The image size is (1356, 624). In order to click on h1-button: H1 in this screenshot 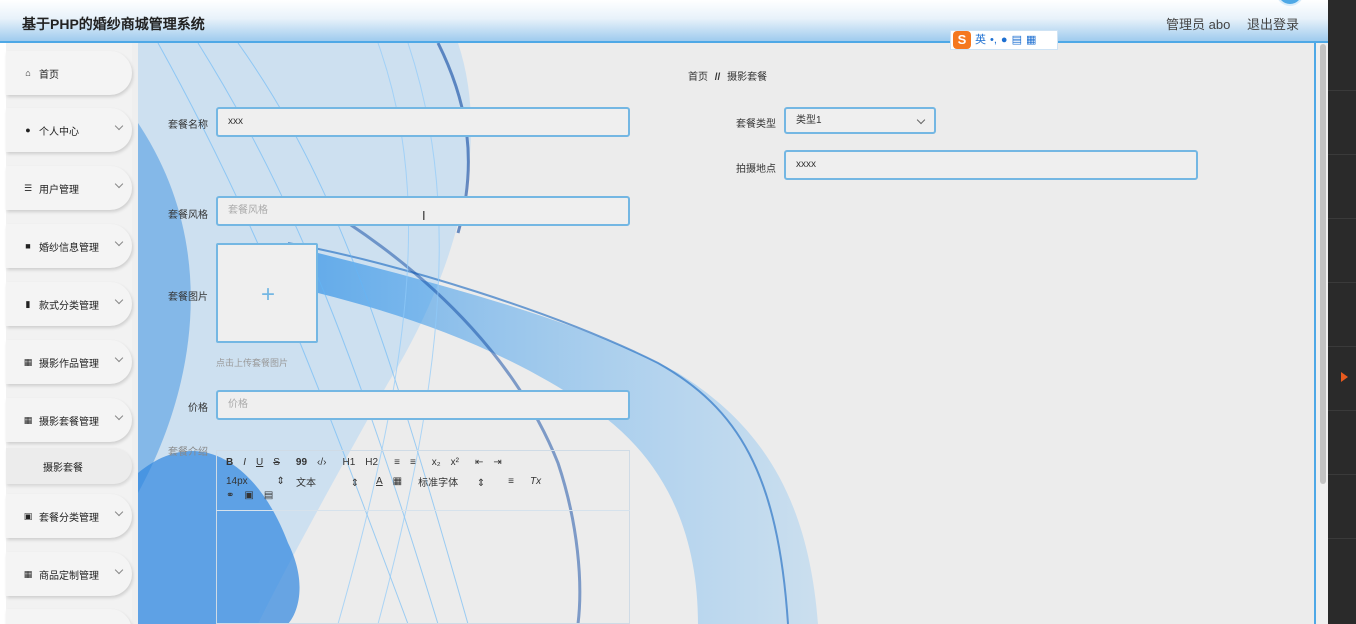, I will do `click(349, 462)`.